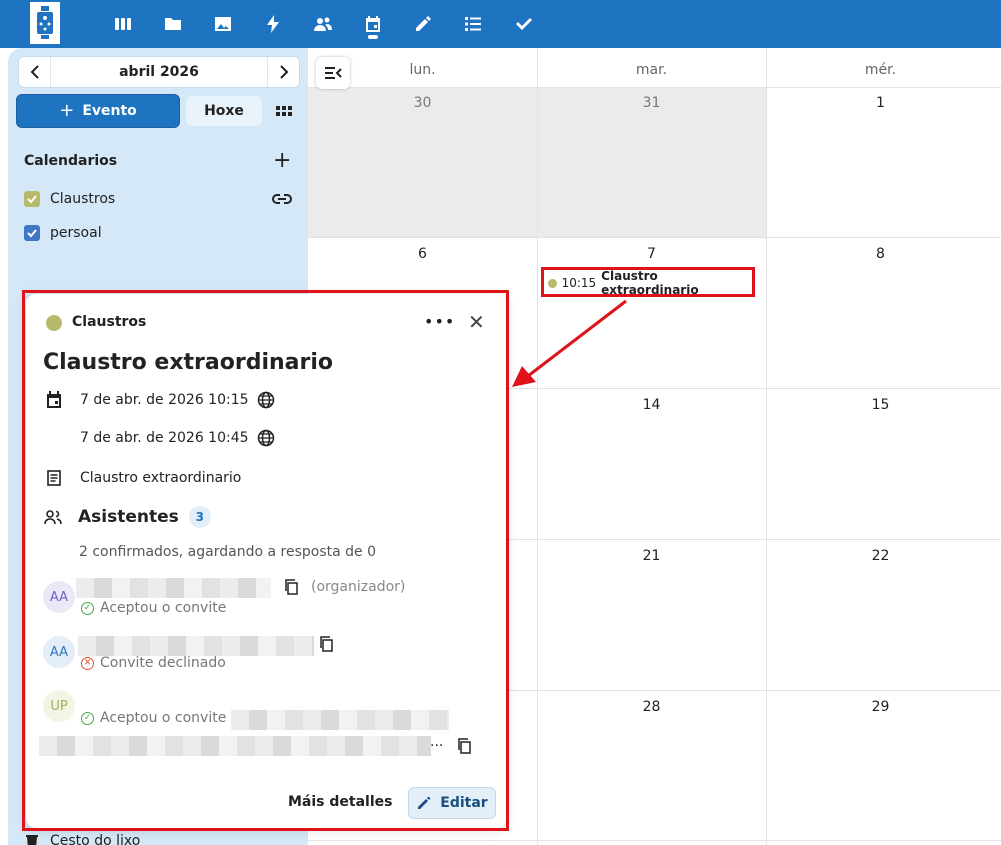  I want to click on trash-bin: Cesto do lixo, so click(82, 839).